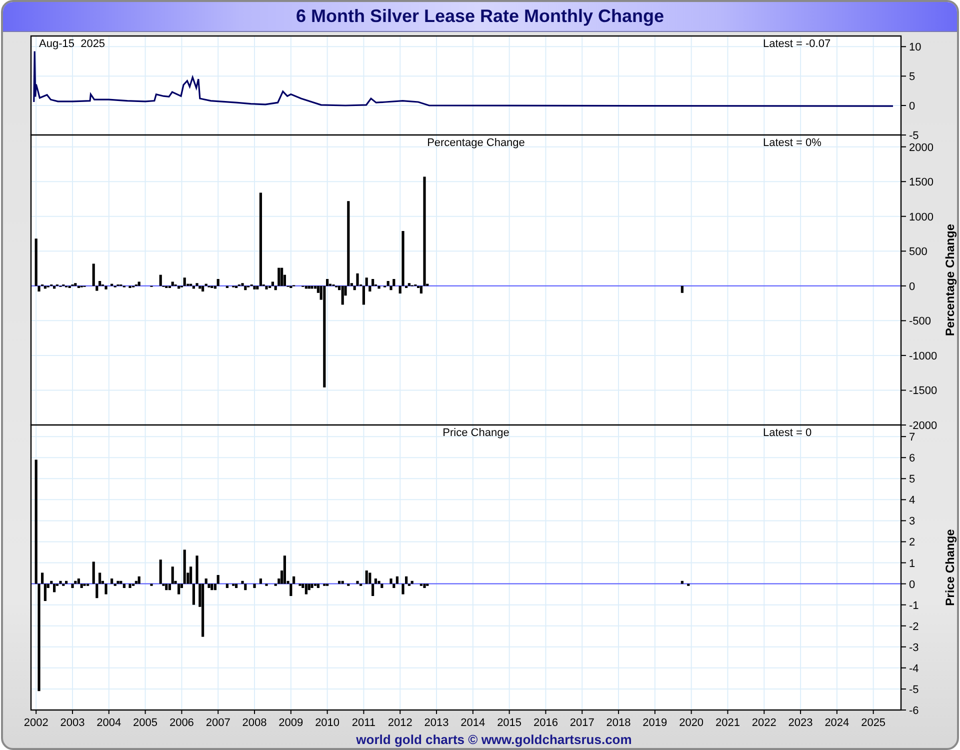  Describe the element at coordinates (950, 280) in the screenshot. I see `axis-title: Percentage Change` at that location.